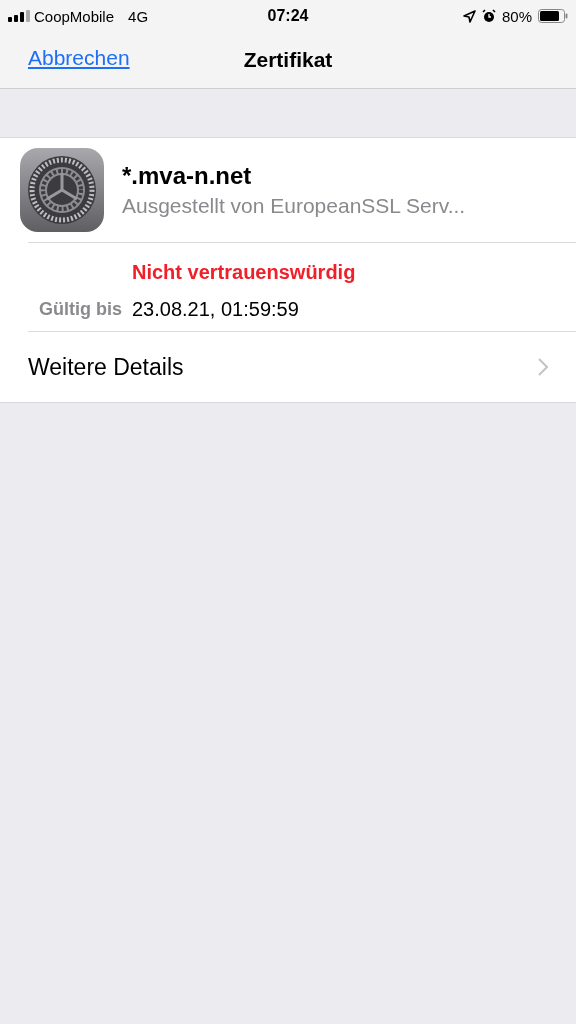  I want to click on valid-until-value: 23.08.21, 01:59:59, so click(215, 309).